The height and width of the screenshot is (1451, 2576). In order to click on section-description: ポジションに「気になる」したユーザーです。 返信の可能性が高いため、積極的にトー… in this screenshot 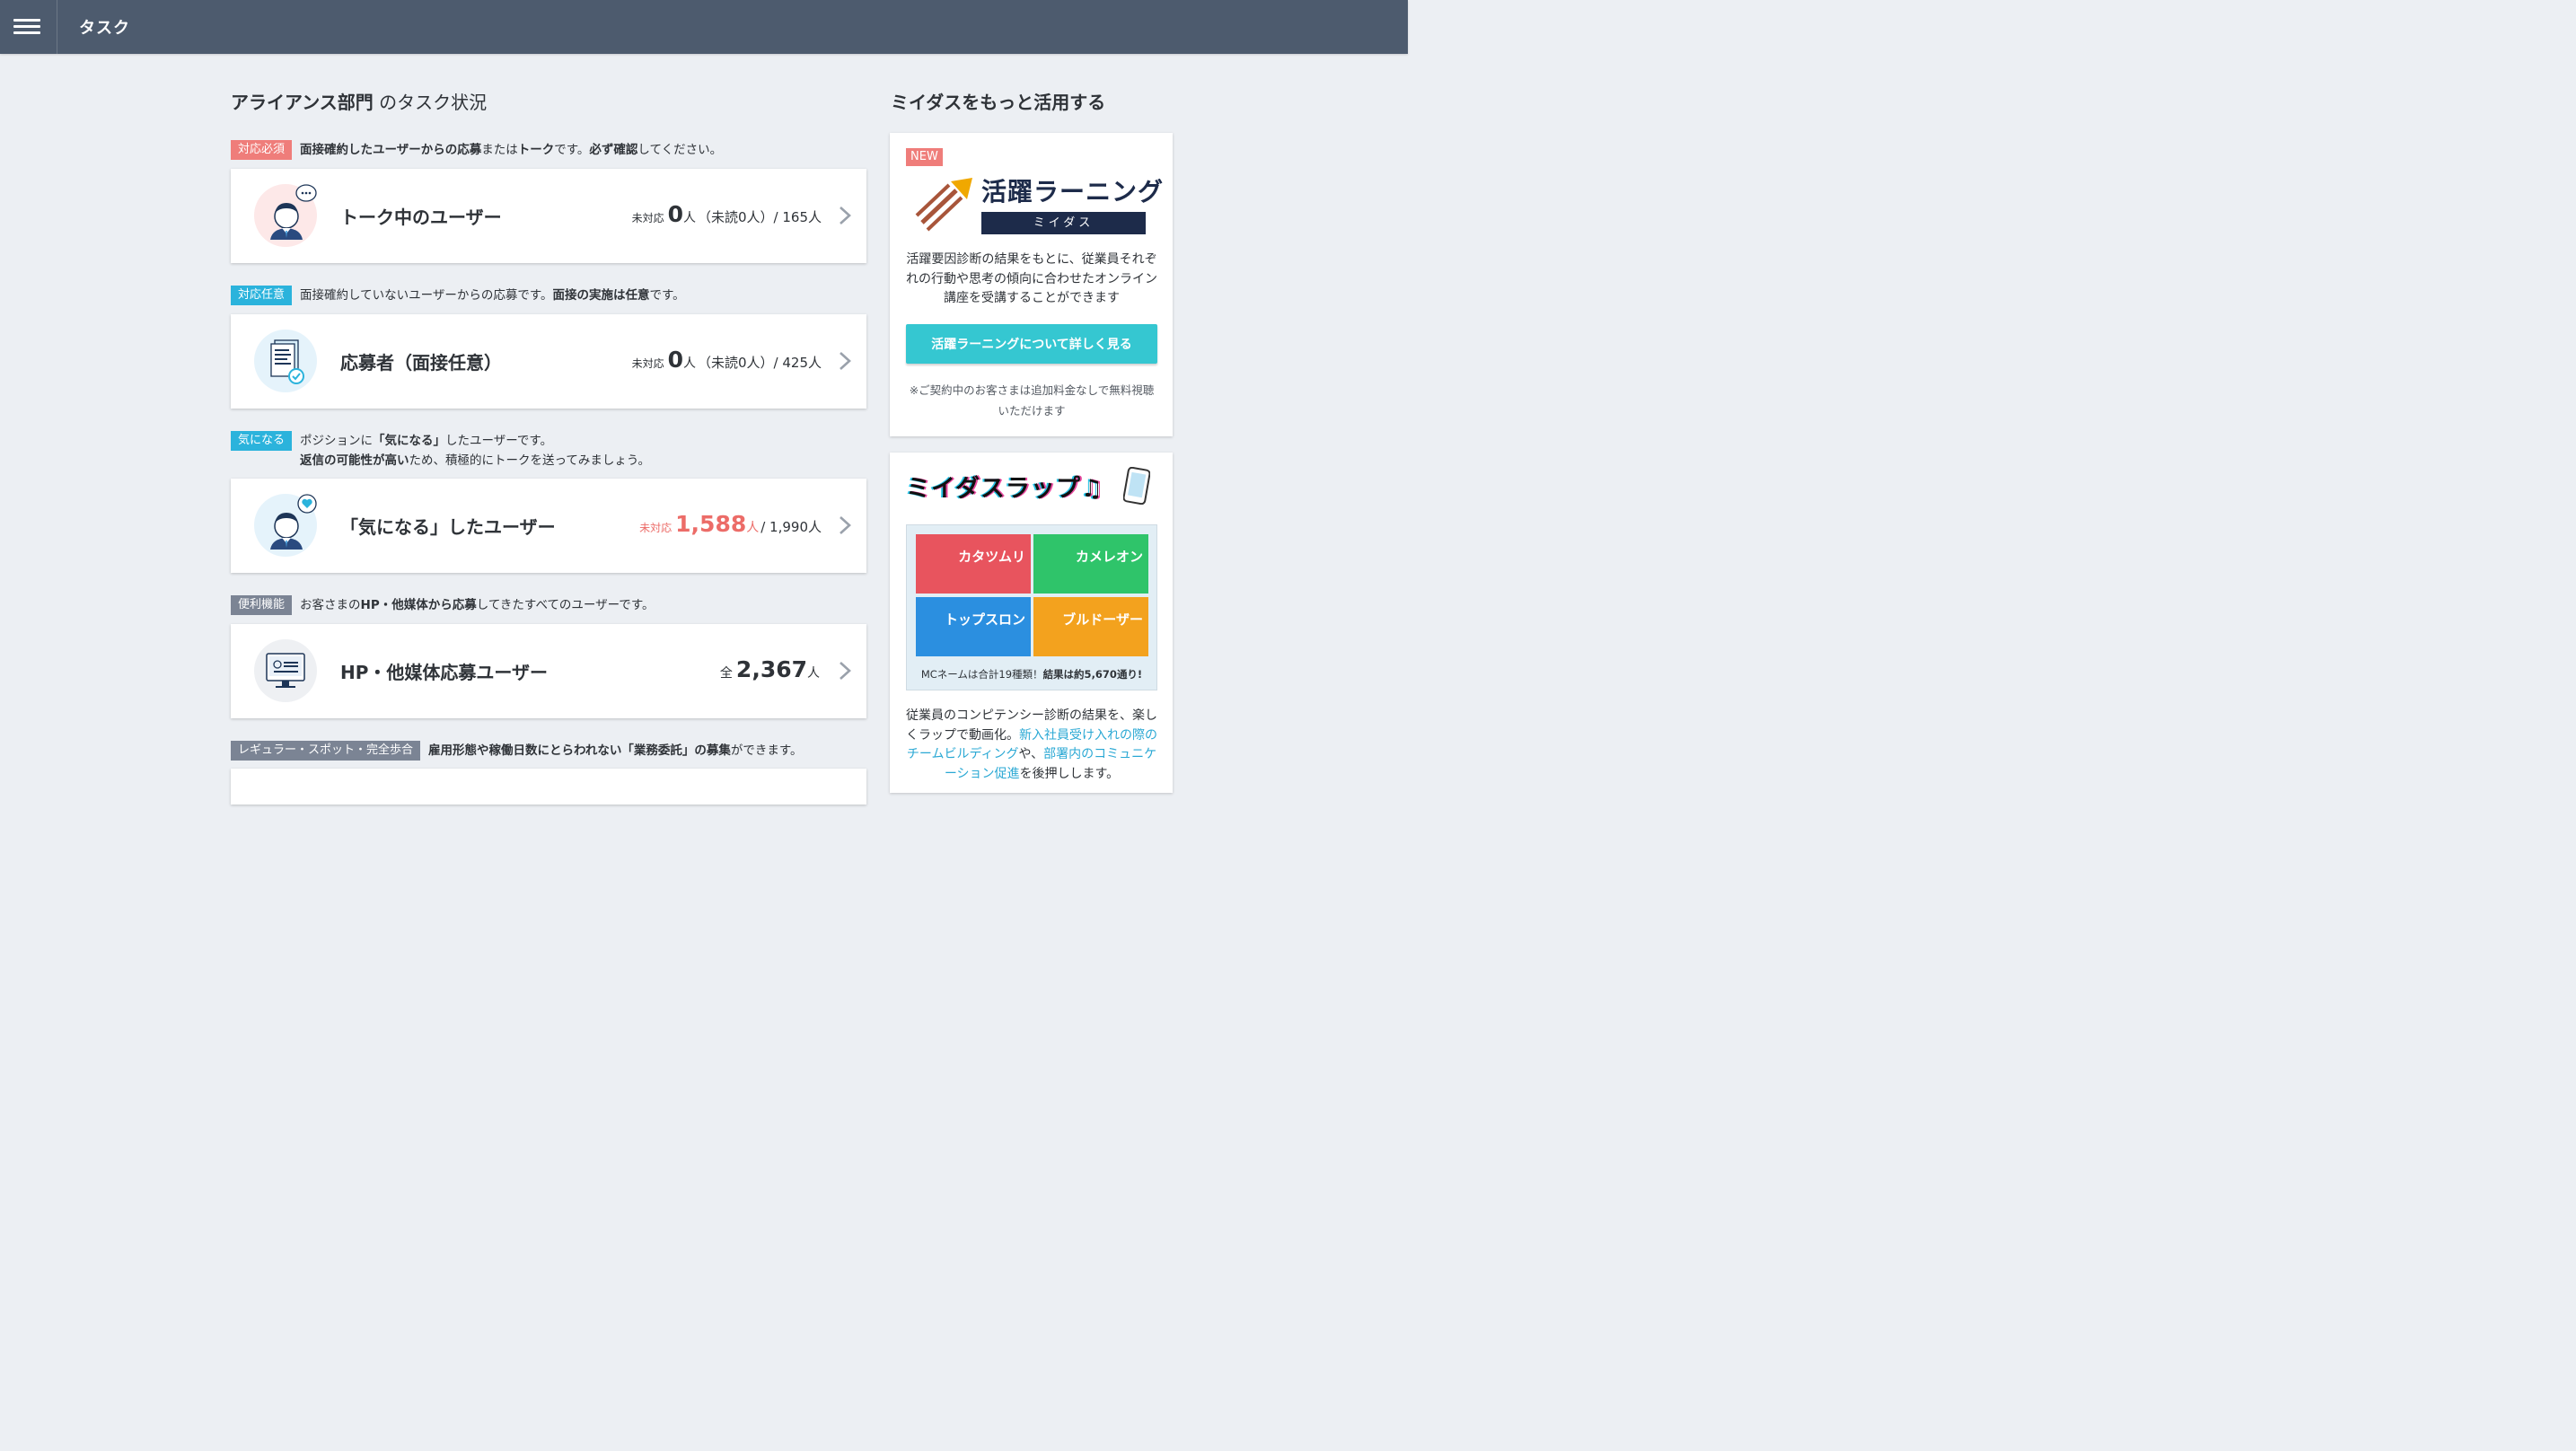, I will do `click(476, 451)`.